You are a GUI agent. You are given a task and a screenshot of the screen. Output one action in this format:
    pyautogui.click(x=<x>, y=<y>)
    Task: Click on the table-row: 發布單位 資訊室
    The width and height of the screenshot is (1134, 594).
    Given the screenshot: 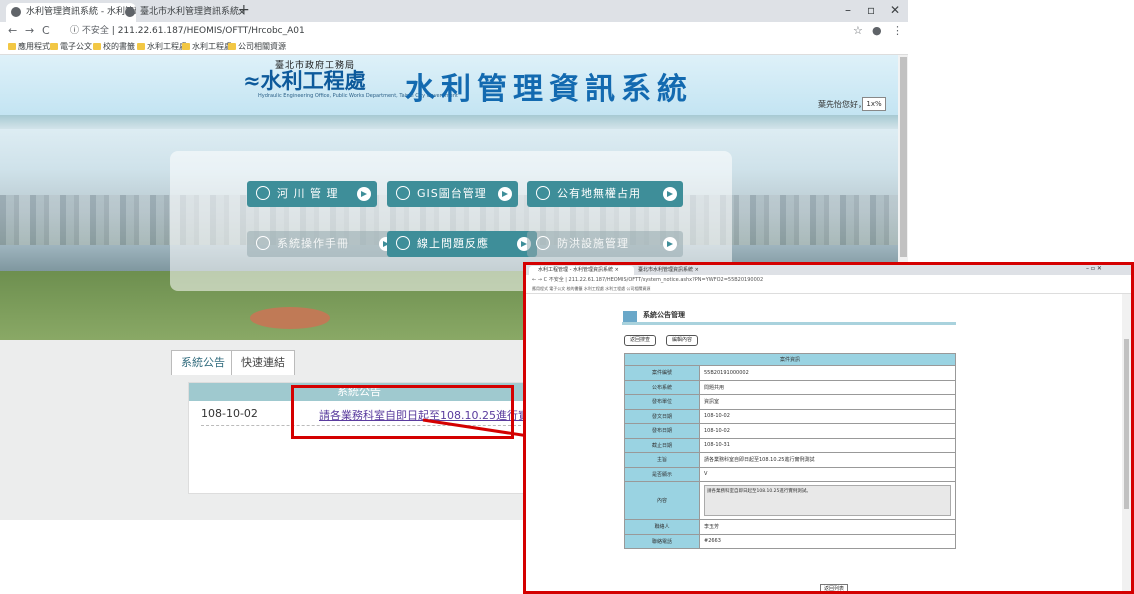 What is the action you would take?
    pyautogui.click(x=790, y=402)
    